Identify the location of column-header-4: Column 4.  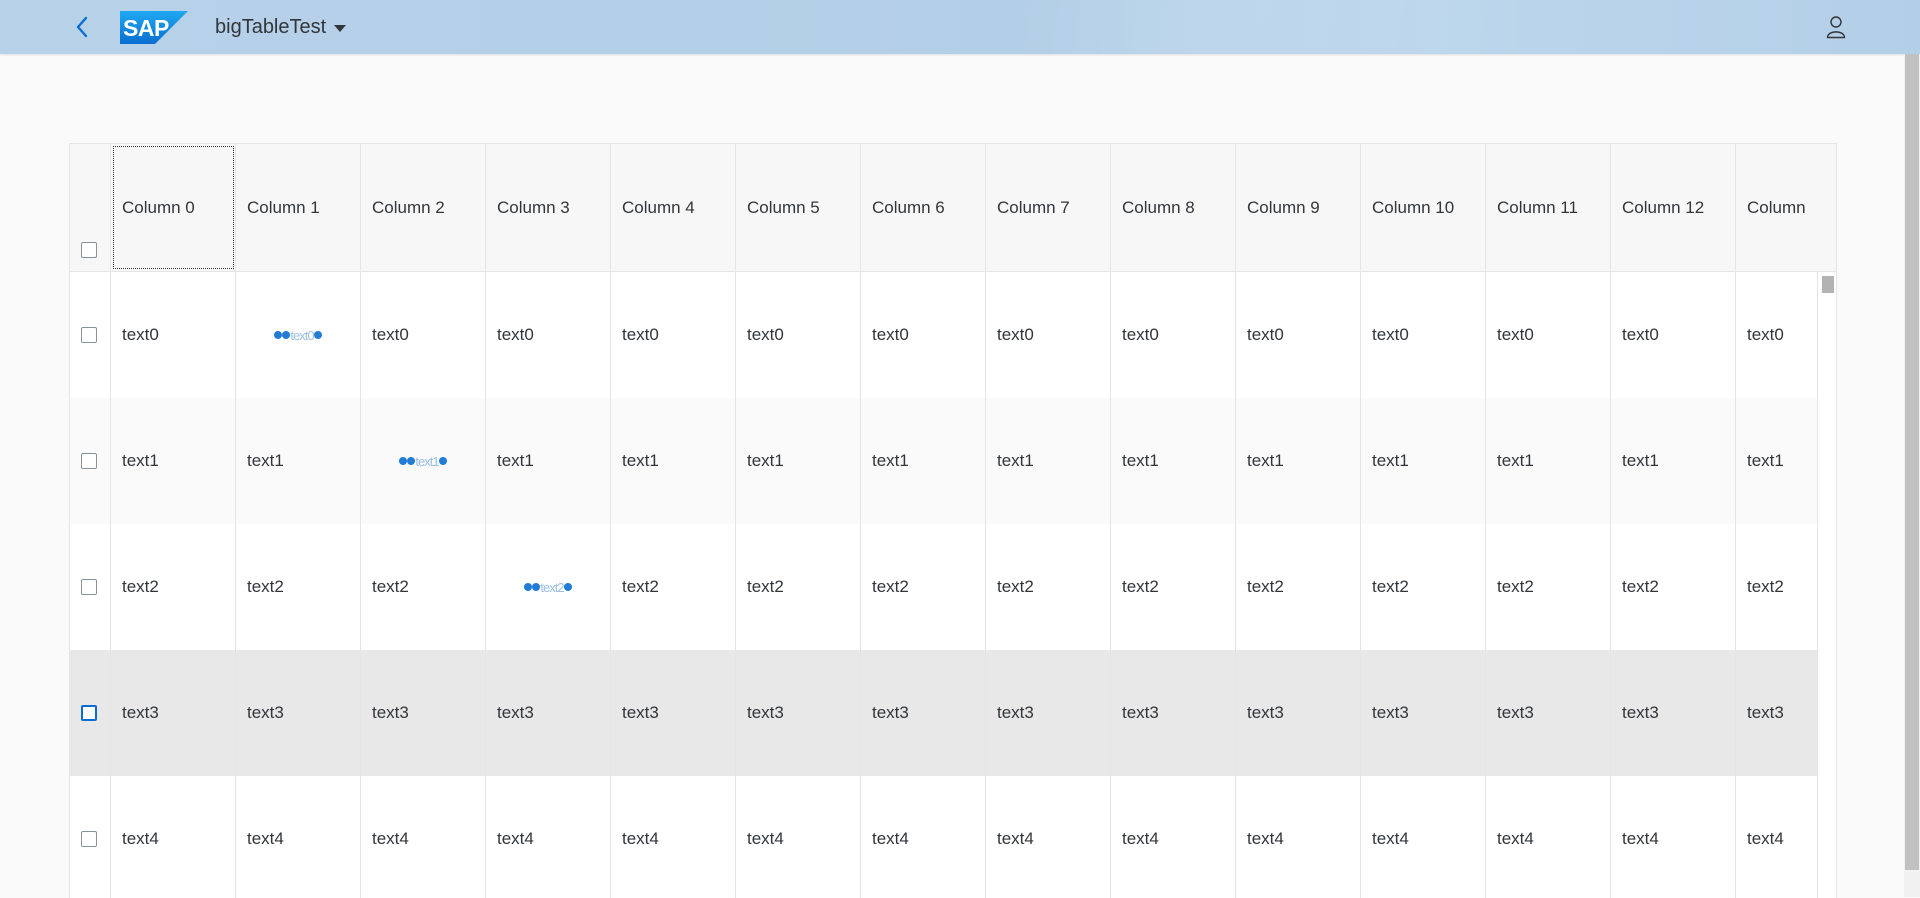
(673, 207).